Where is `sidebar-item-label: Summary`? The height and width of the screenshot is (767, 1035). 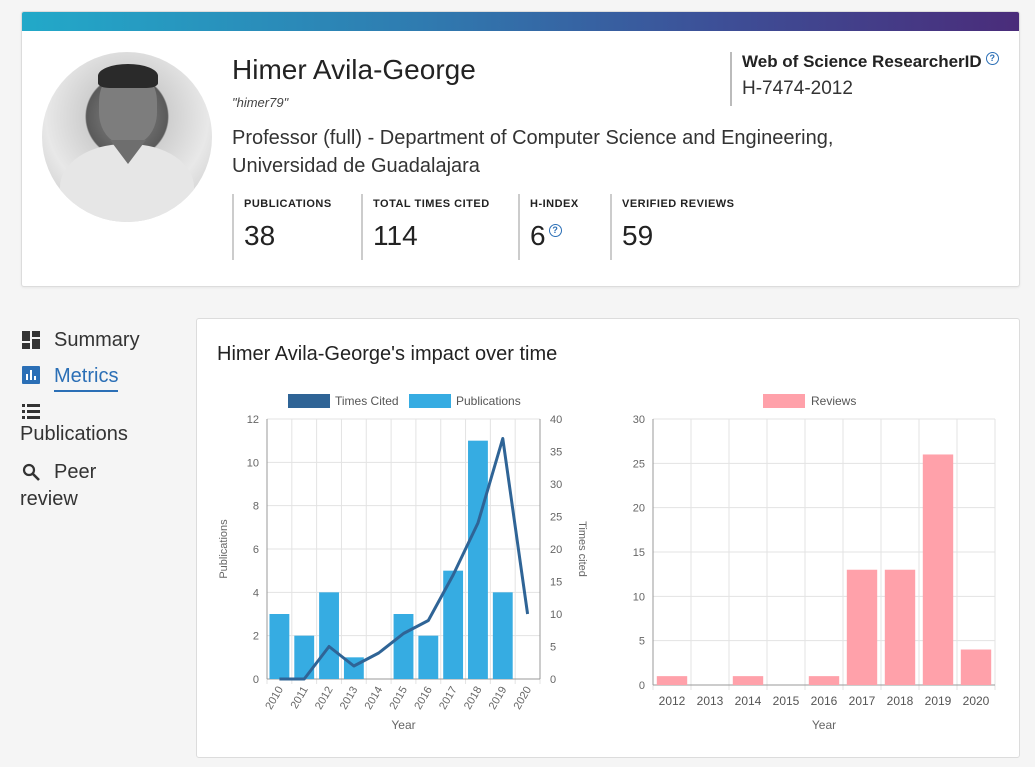 sidebar-item-label: Summary is located at coordinates (97, 340).